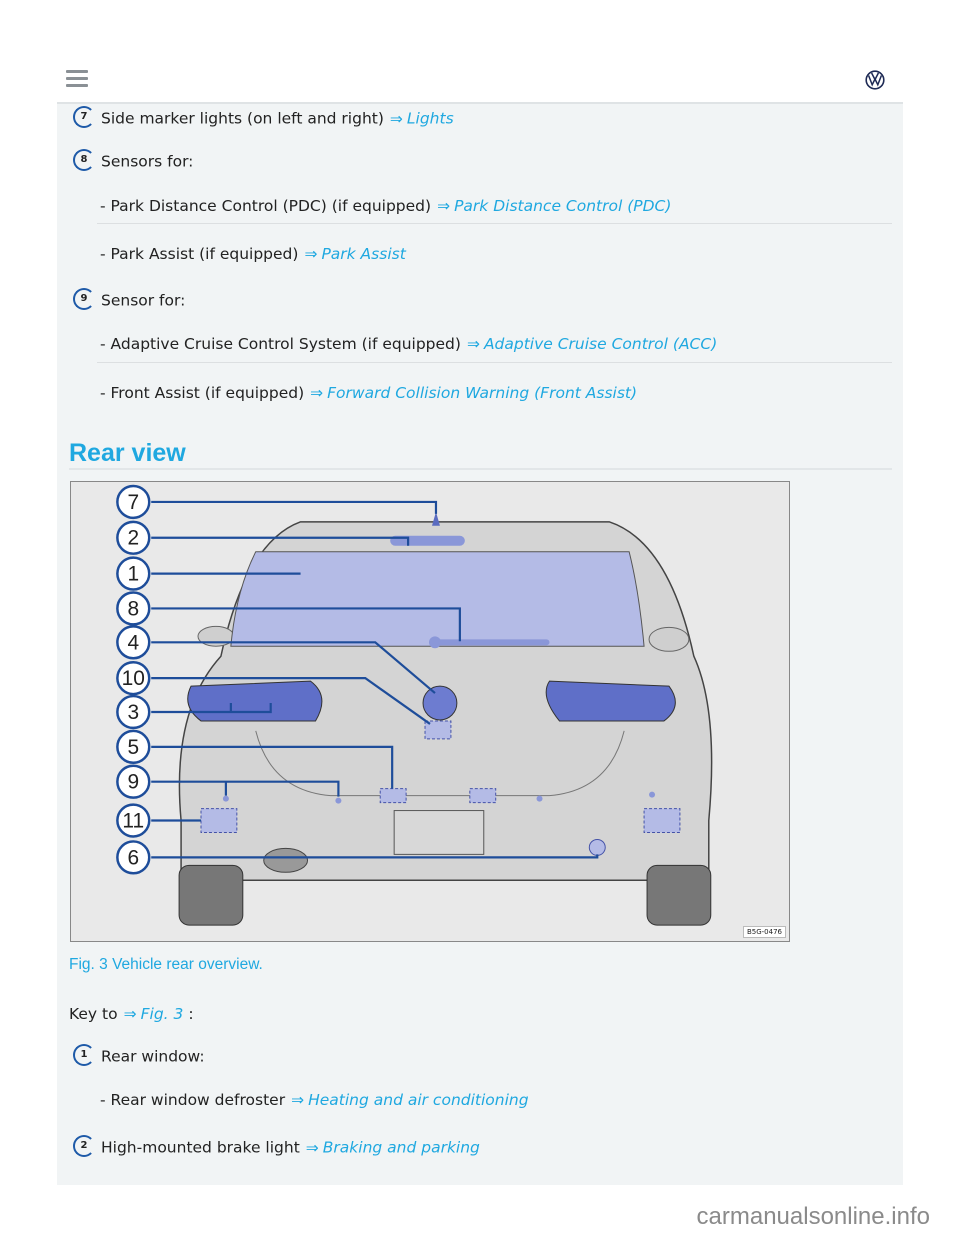 The height and width of the screenshot is (1242, 960). I want to click on callout-6: 6, so click(133, 857).